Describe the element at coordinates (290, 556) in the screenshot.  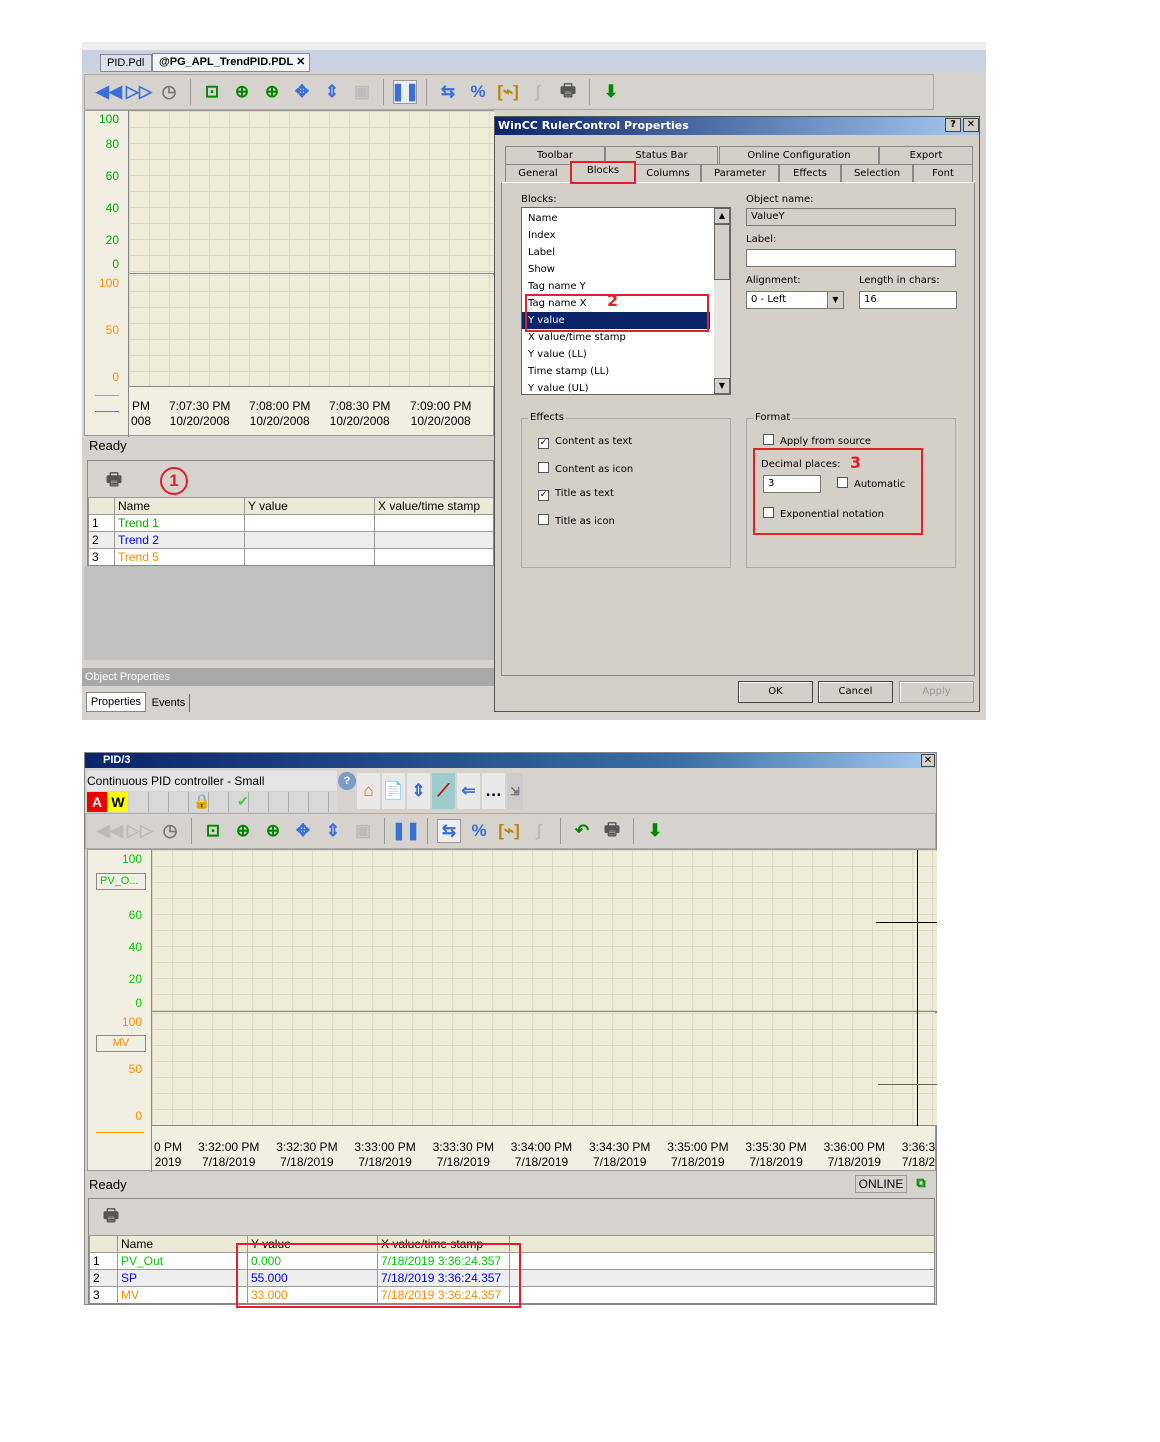
I see `table-row: 3 Trend 5` at that location.